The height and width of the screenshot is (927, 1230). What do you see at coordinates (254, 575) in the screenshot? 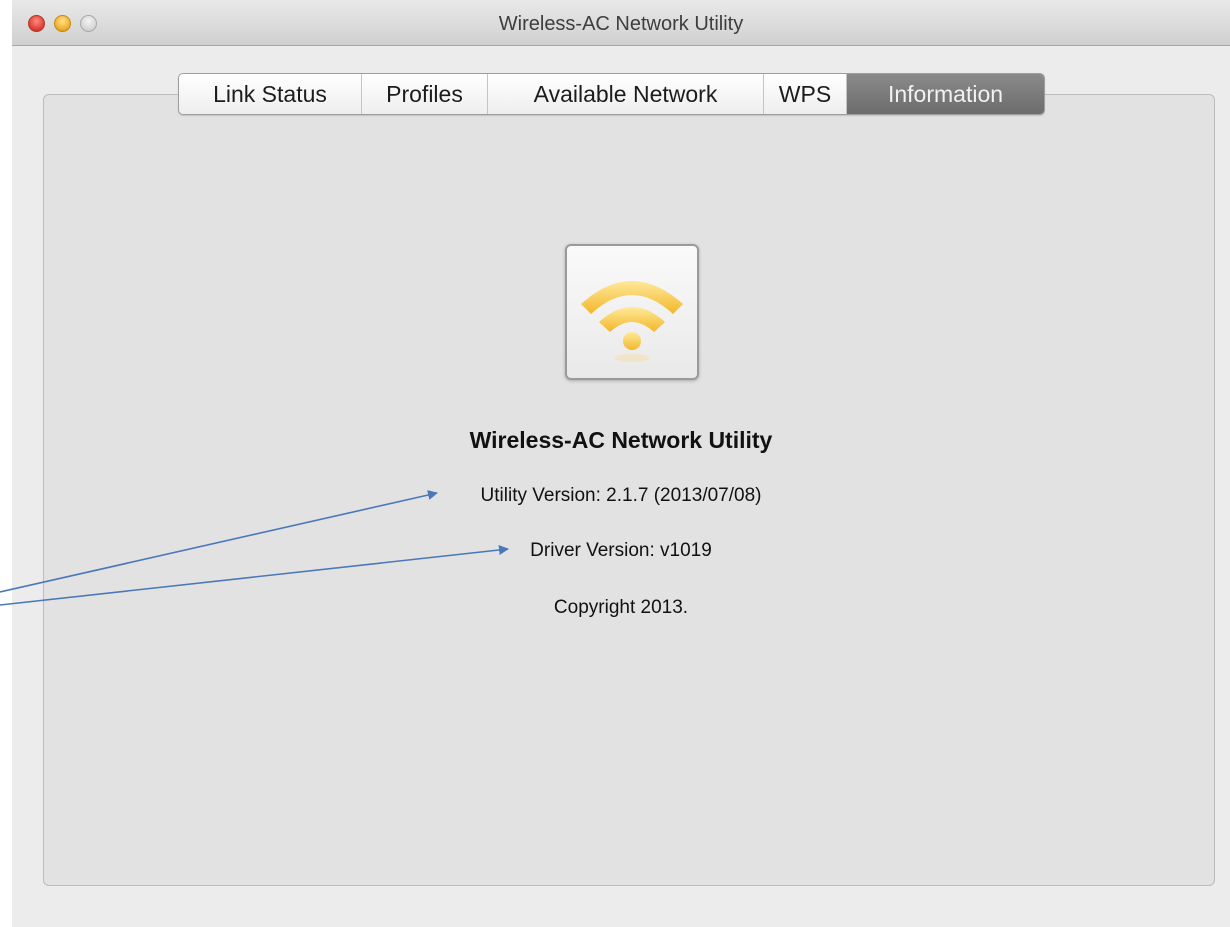
I see `arrow-to-driver-version` at bounding box center [254, 575].